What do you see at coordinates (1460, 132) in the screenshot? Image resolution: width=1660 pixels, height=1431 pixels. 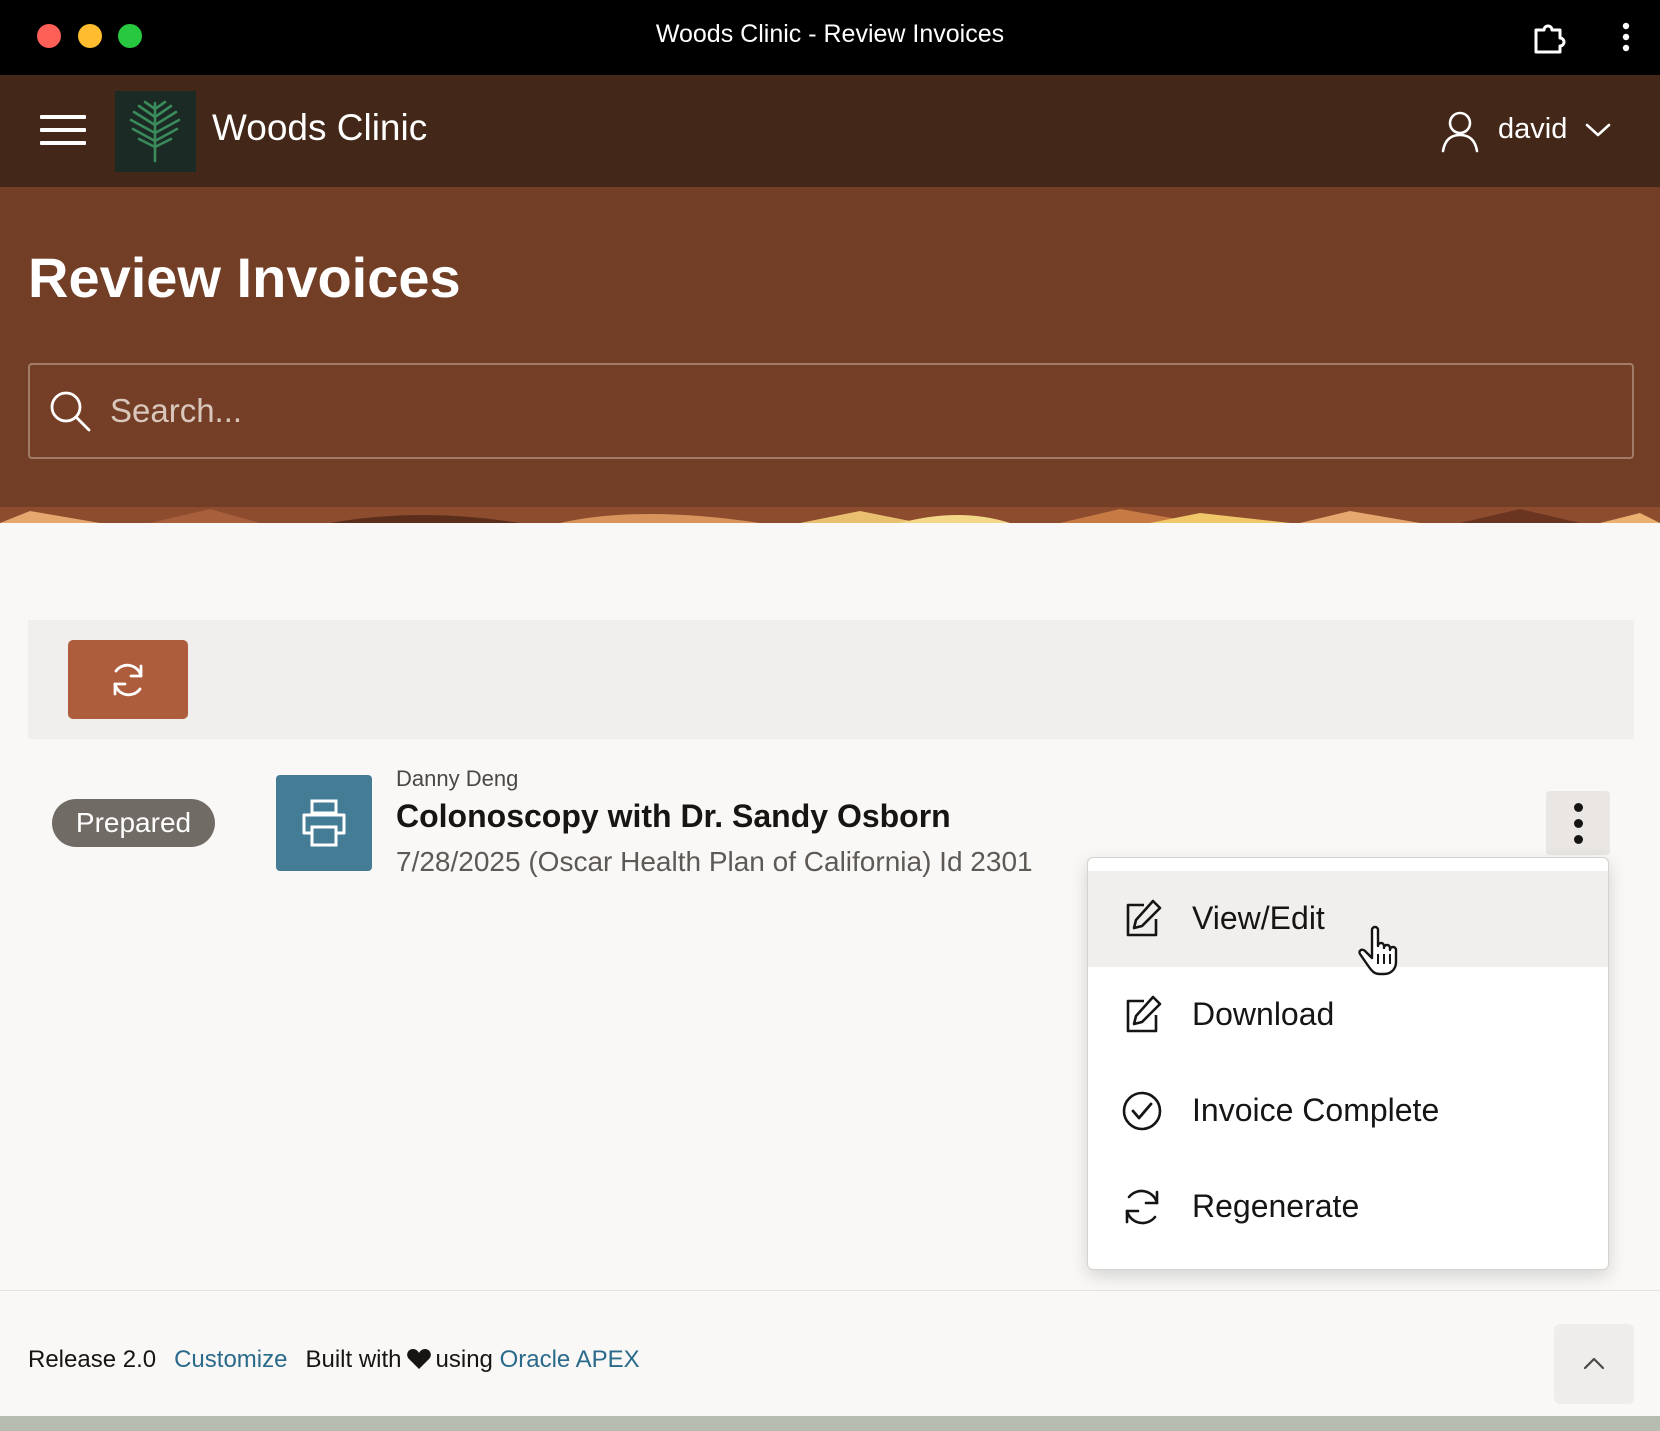 I see `user-icon` at bounding box center [1460, 132].